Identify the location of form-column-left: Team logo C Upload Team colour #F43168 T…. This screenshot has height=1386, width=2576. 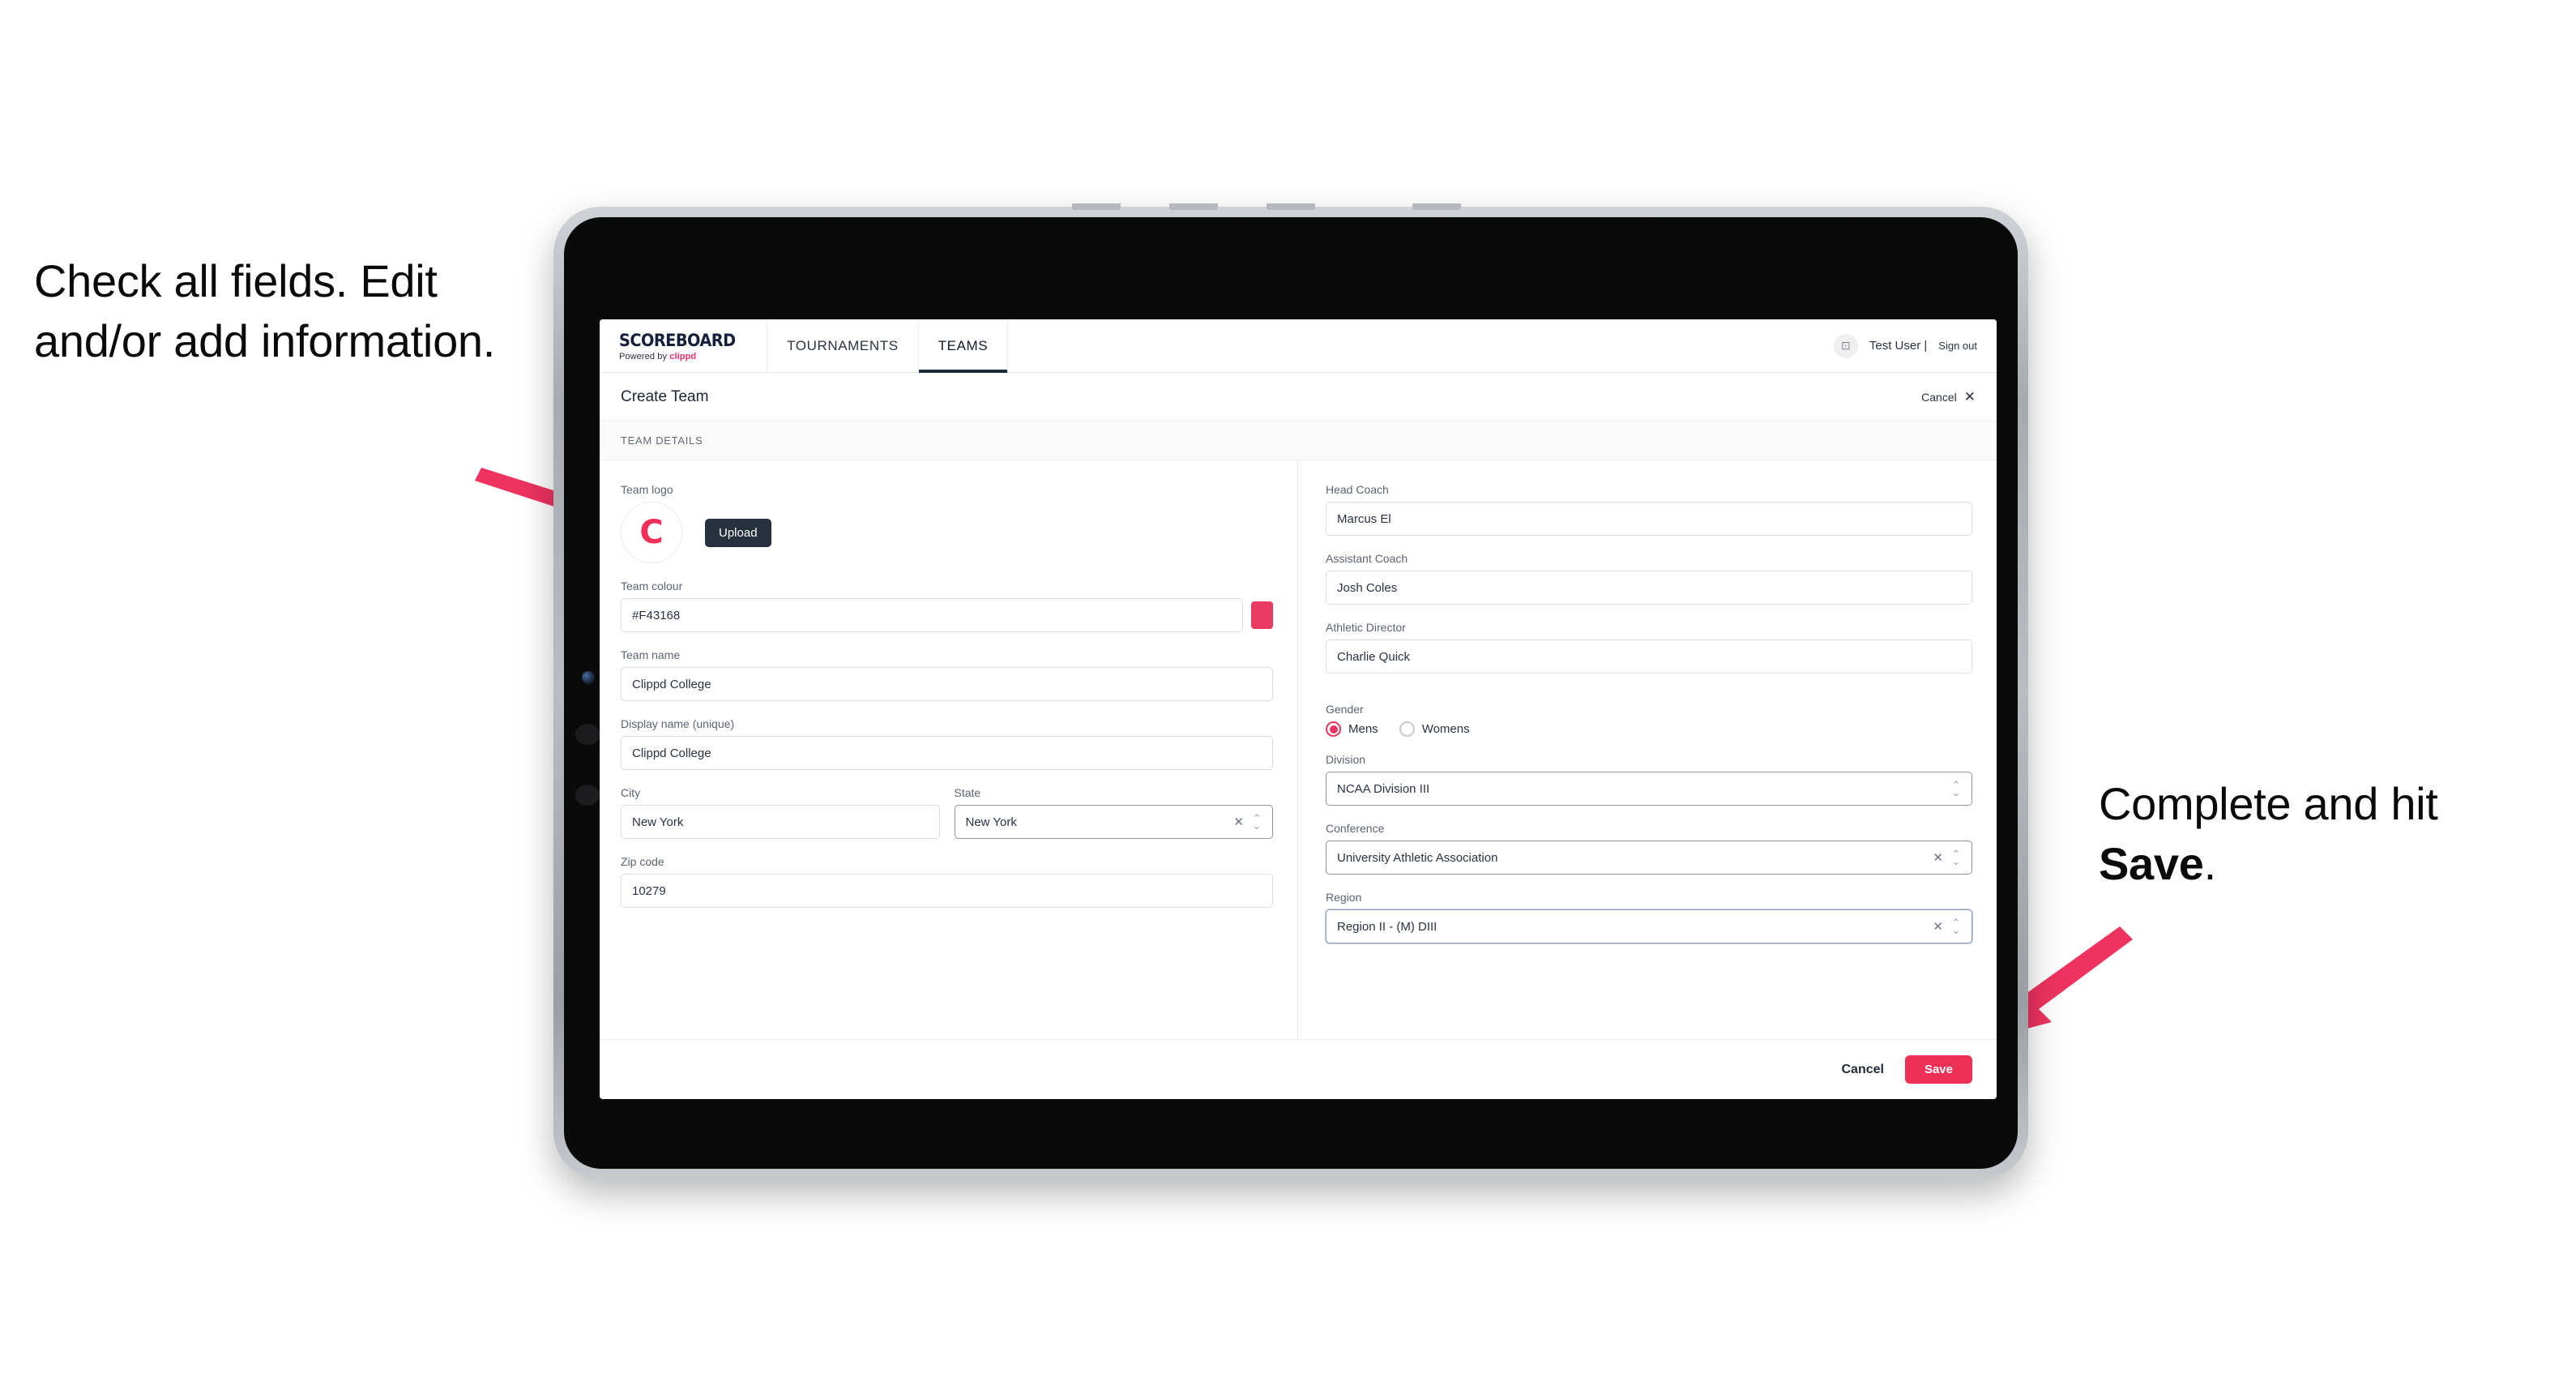
(949, 749).